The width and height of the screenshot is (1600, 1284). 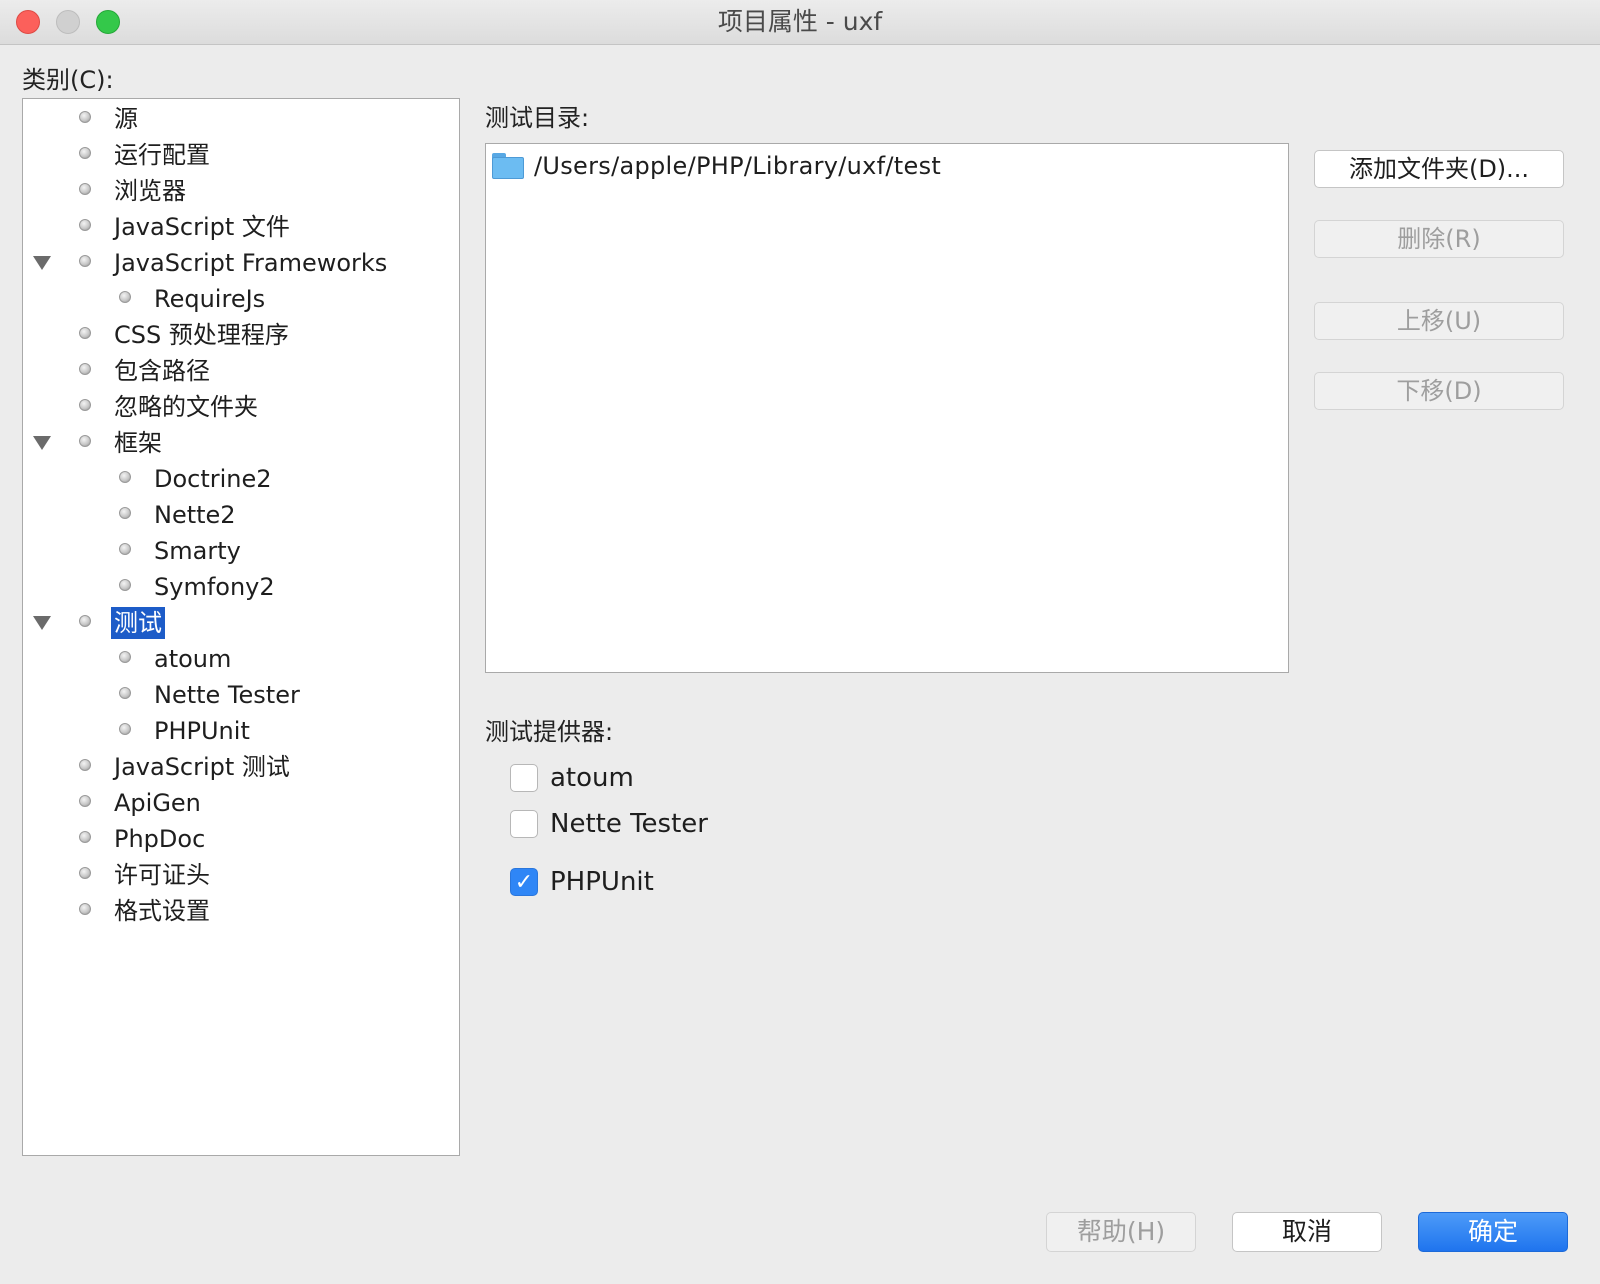 What do you see at coordinates (202, 767) in the screenshot?
I see `tree-item-label: JavaScript 测试` at bounding box center [202, 767].